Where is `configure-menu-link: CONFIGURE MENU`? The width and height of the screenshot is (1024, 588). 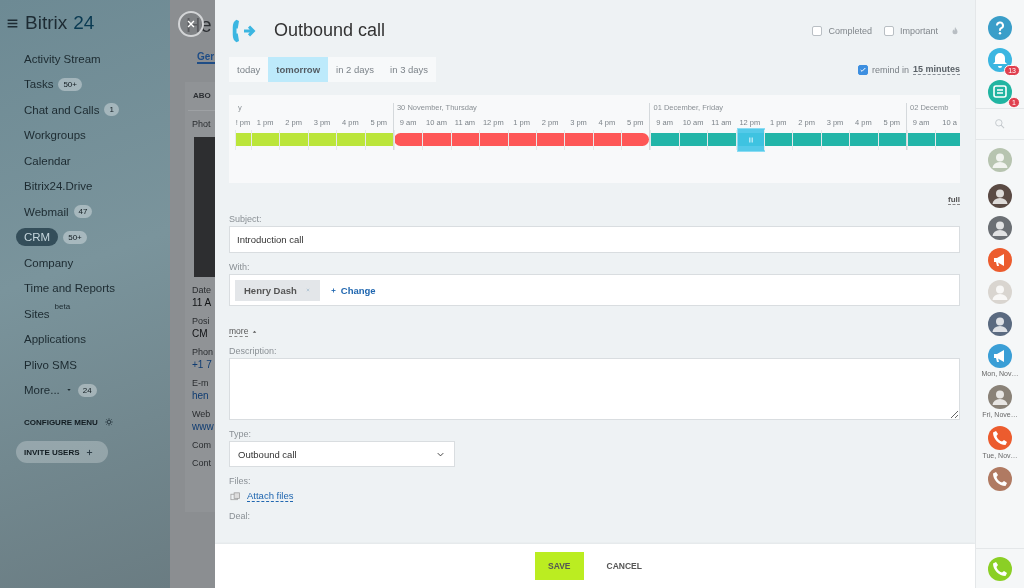 configure-menu-link: CONFIGURE MENU is located at coordinates (61, 422).